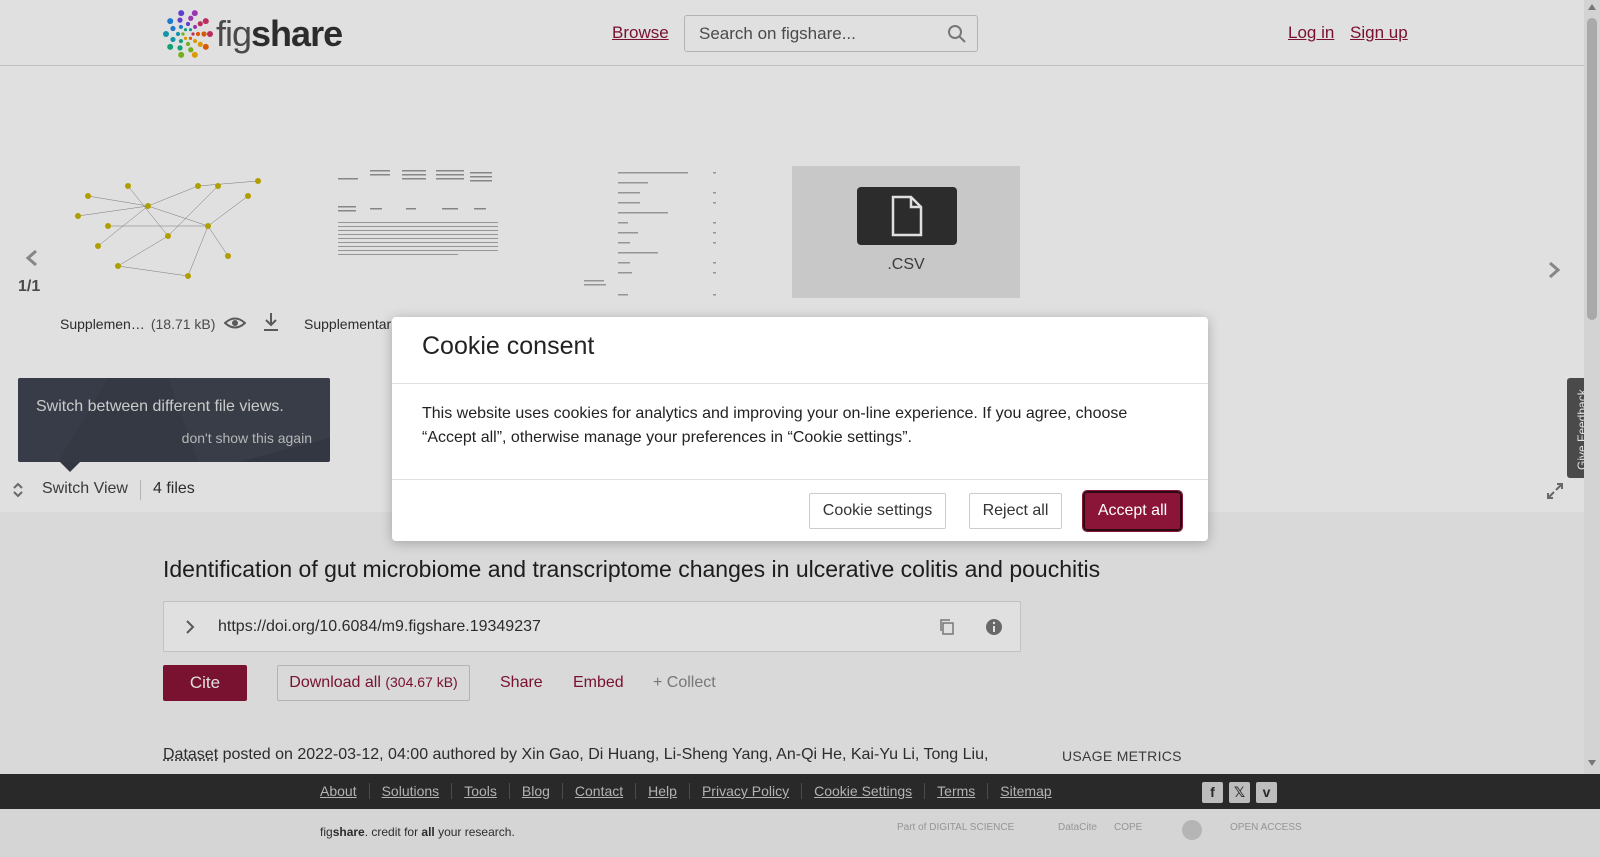 The width and height of the screenshot is (1600, 857). Describe the element at coordinates (508, 346) in the screenshot. I see `modal-title: Cookie consent` at that location.